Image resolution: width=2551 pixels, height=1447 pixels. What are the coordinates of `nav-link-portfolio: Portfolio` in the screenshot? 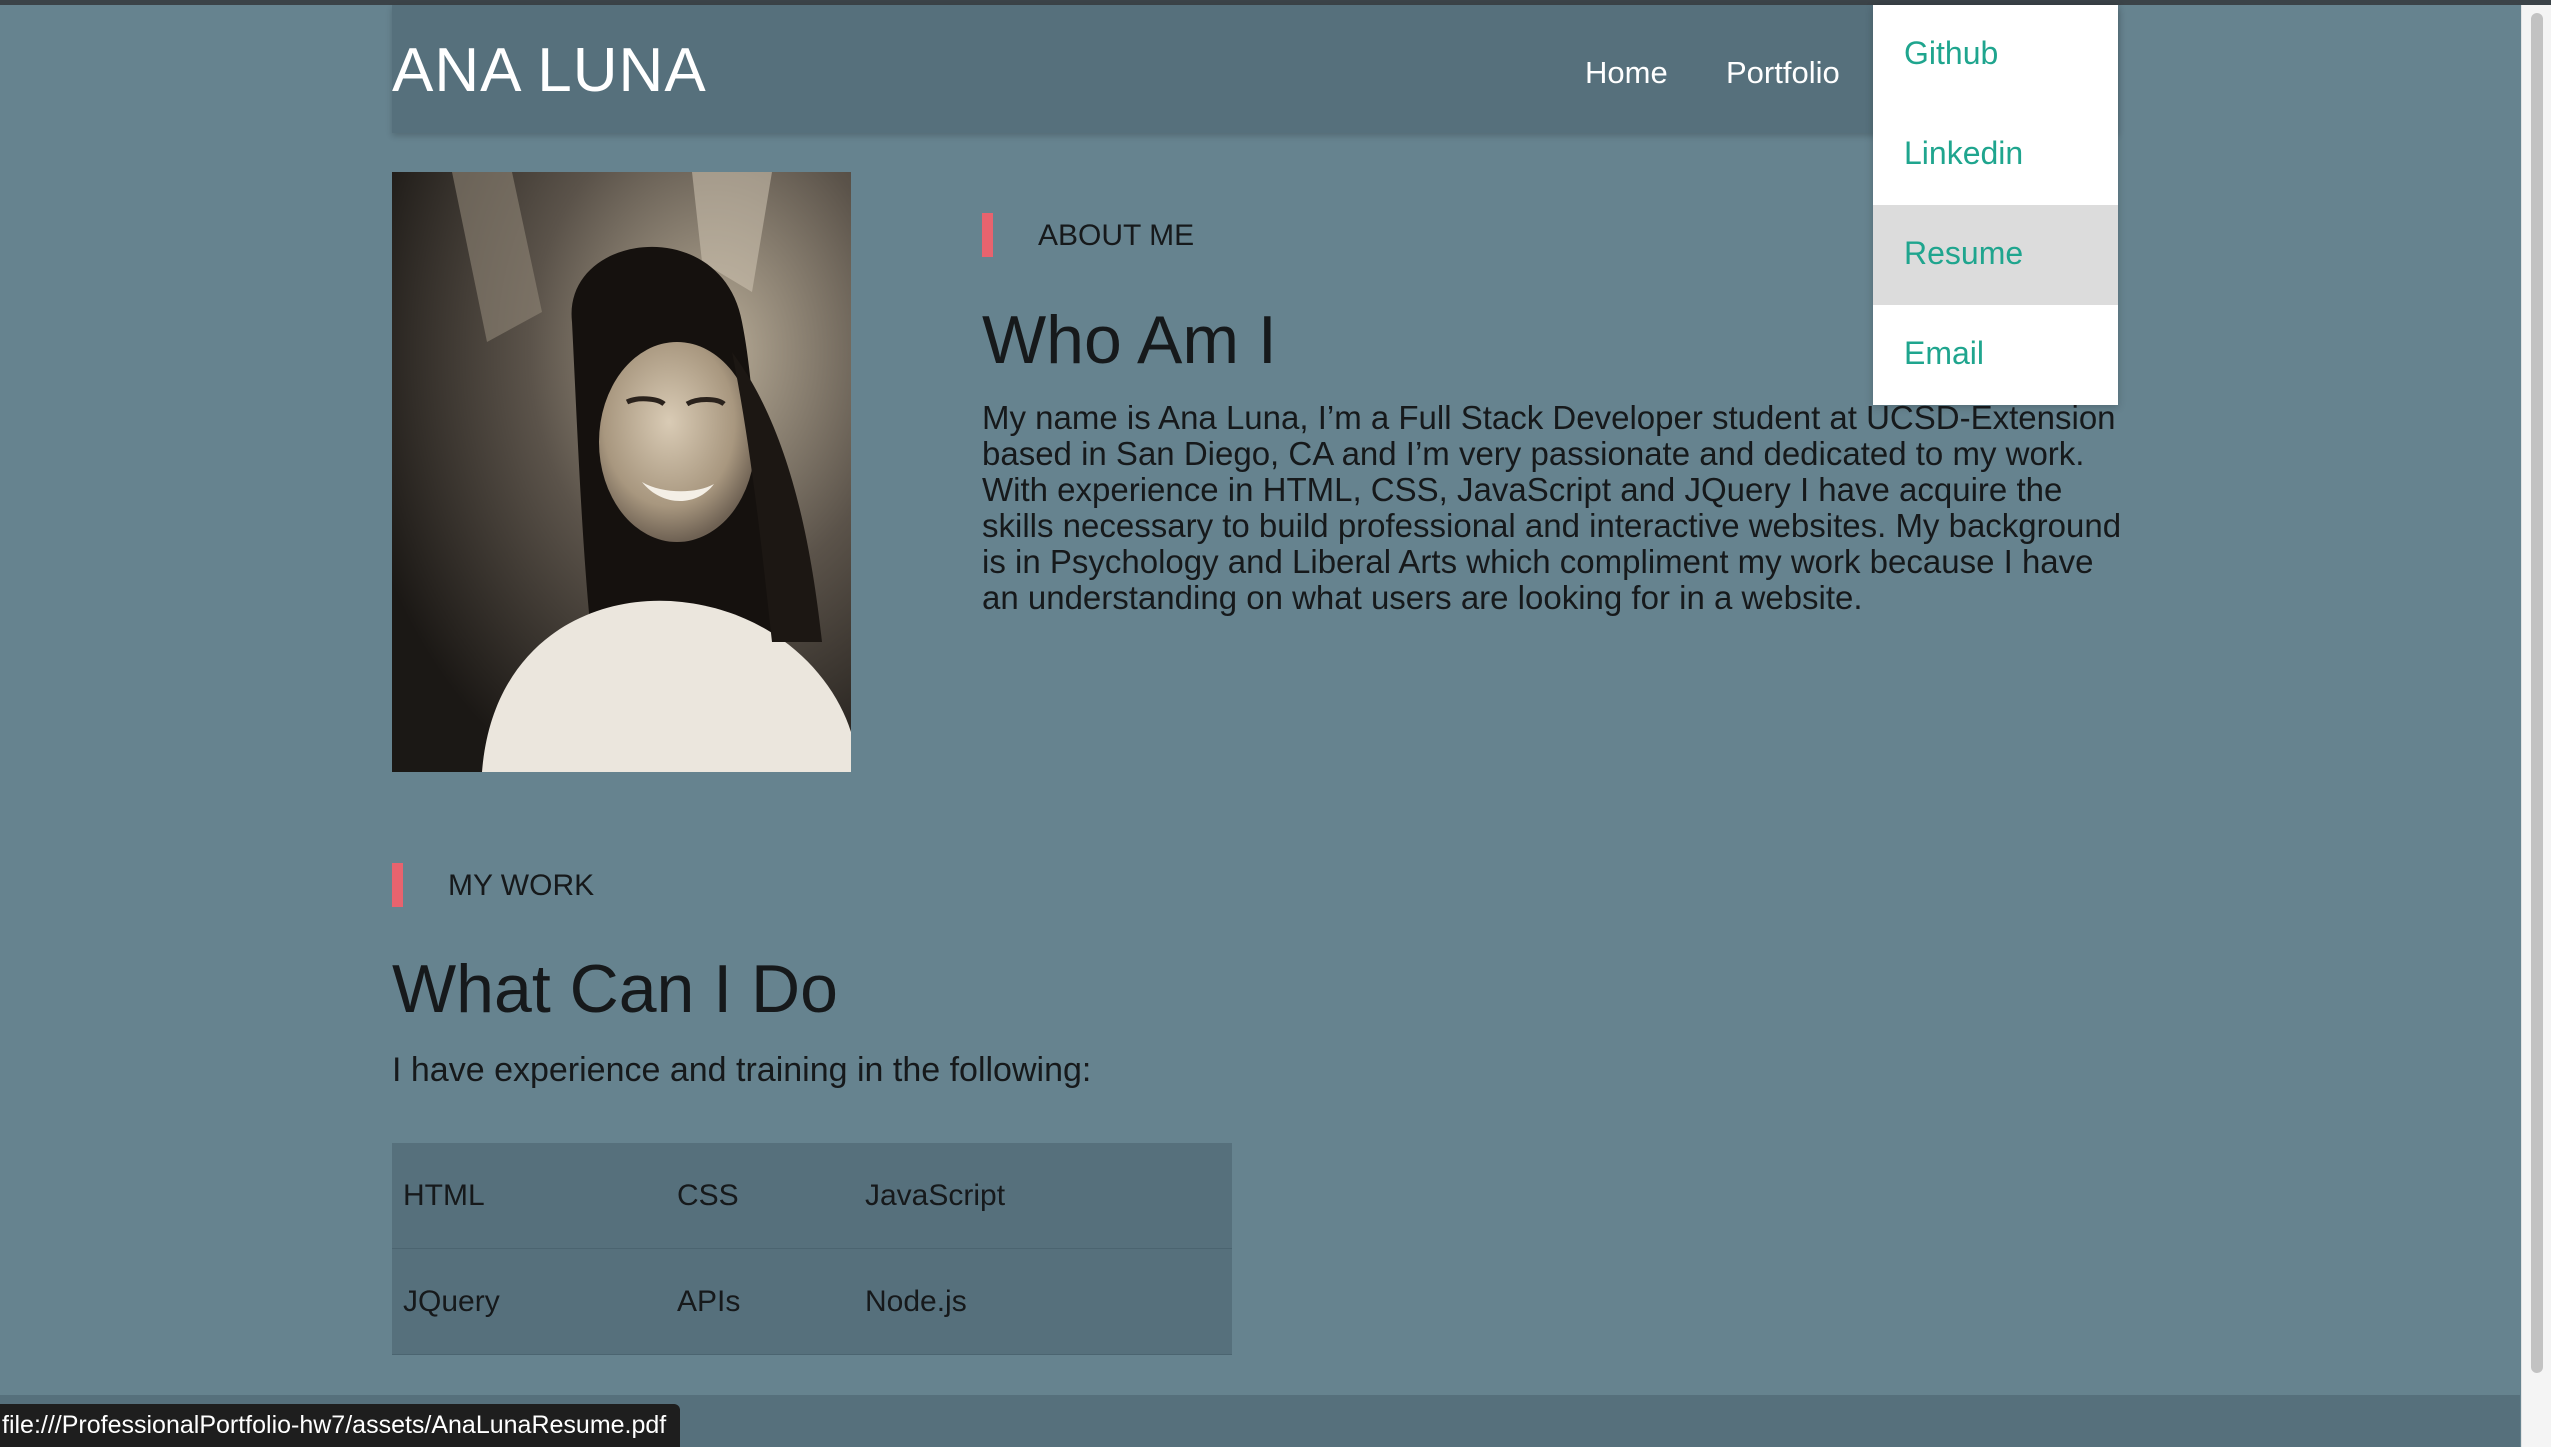 It's located at (1783, 73).